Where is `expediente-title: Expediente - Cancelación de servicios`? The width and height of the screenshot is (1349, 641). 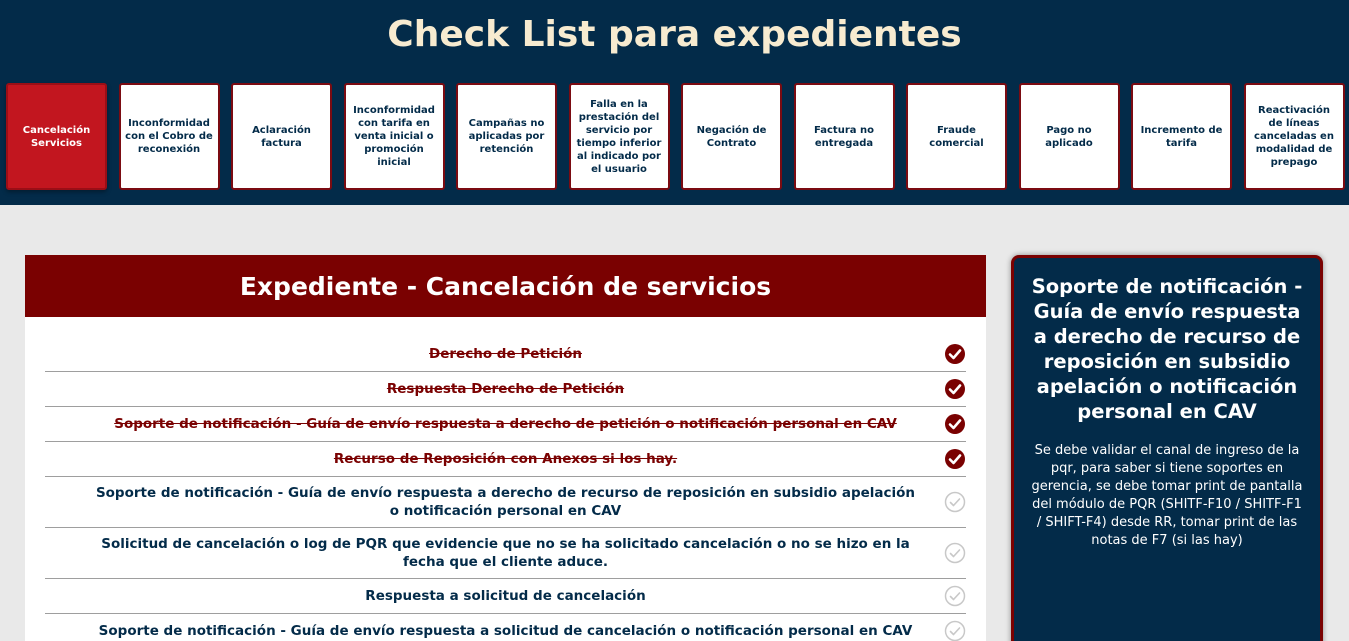 expediente-title: Expediente - Cancelación de servicios is located at coordinates (505, 286).